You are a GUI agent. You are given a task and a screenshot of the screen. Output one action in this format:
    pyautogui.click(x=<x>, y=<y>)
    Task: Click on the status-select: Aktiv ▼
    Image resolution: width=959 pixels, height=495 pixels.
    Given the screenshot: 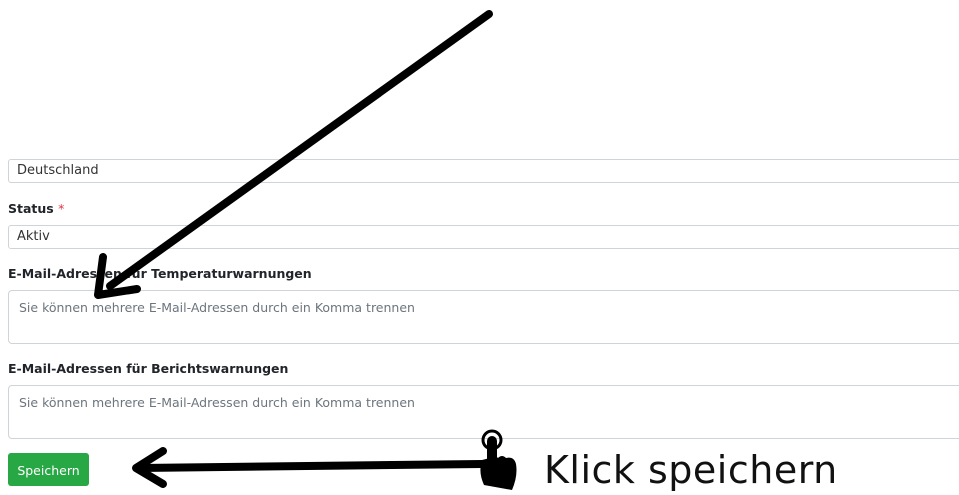 What is the action you would take?
    pyautogui.click(x=483, y=237)
    